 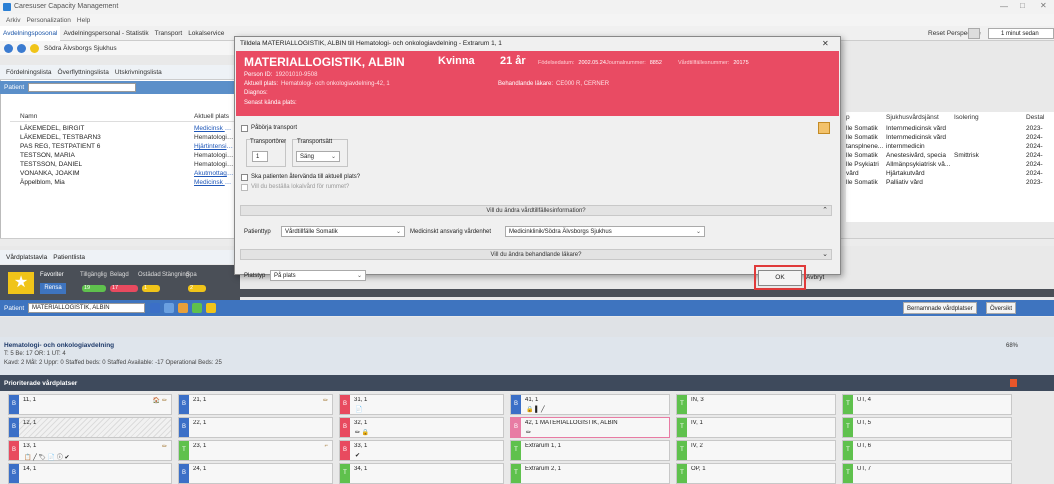 What do you see at coordinates (1035, 117) in the screenshot?
I see `col-dest: Destal` at bounding box center [1035, 117].